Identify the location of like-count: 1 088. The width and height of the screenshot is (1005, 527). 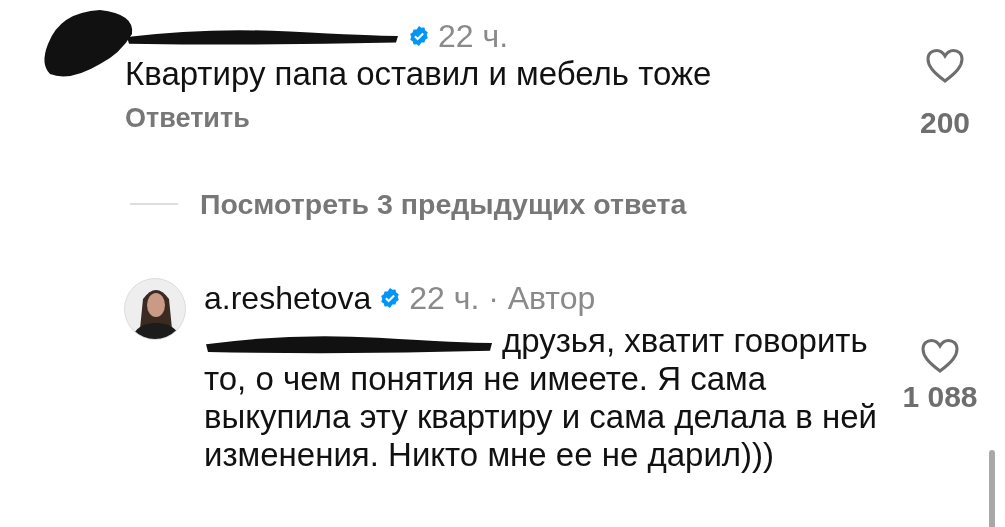
(940, 396).